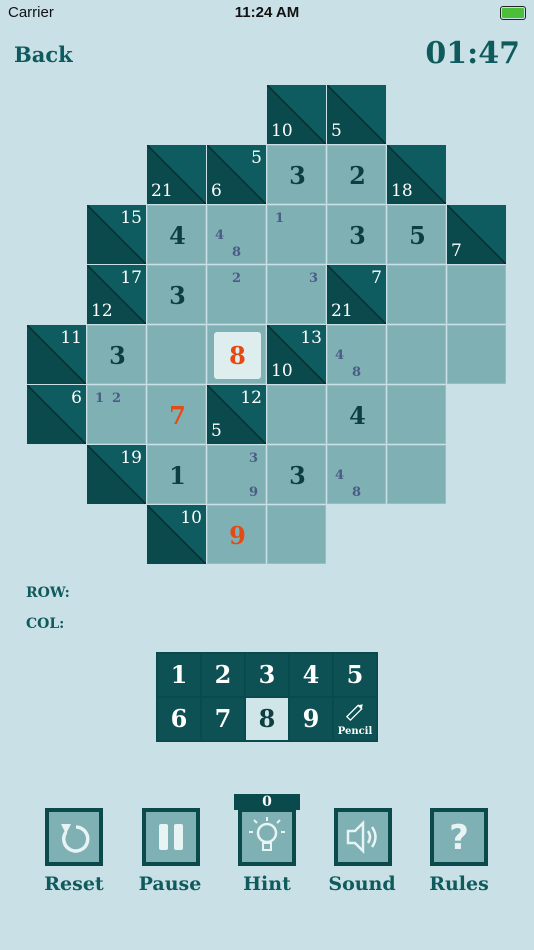  Describe the element at coordinates (179, 675) in the screenshot. I see `keypad-key-1: 1` at that location.